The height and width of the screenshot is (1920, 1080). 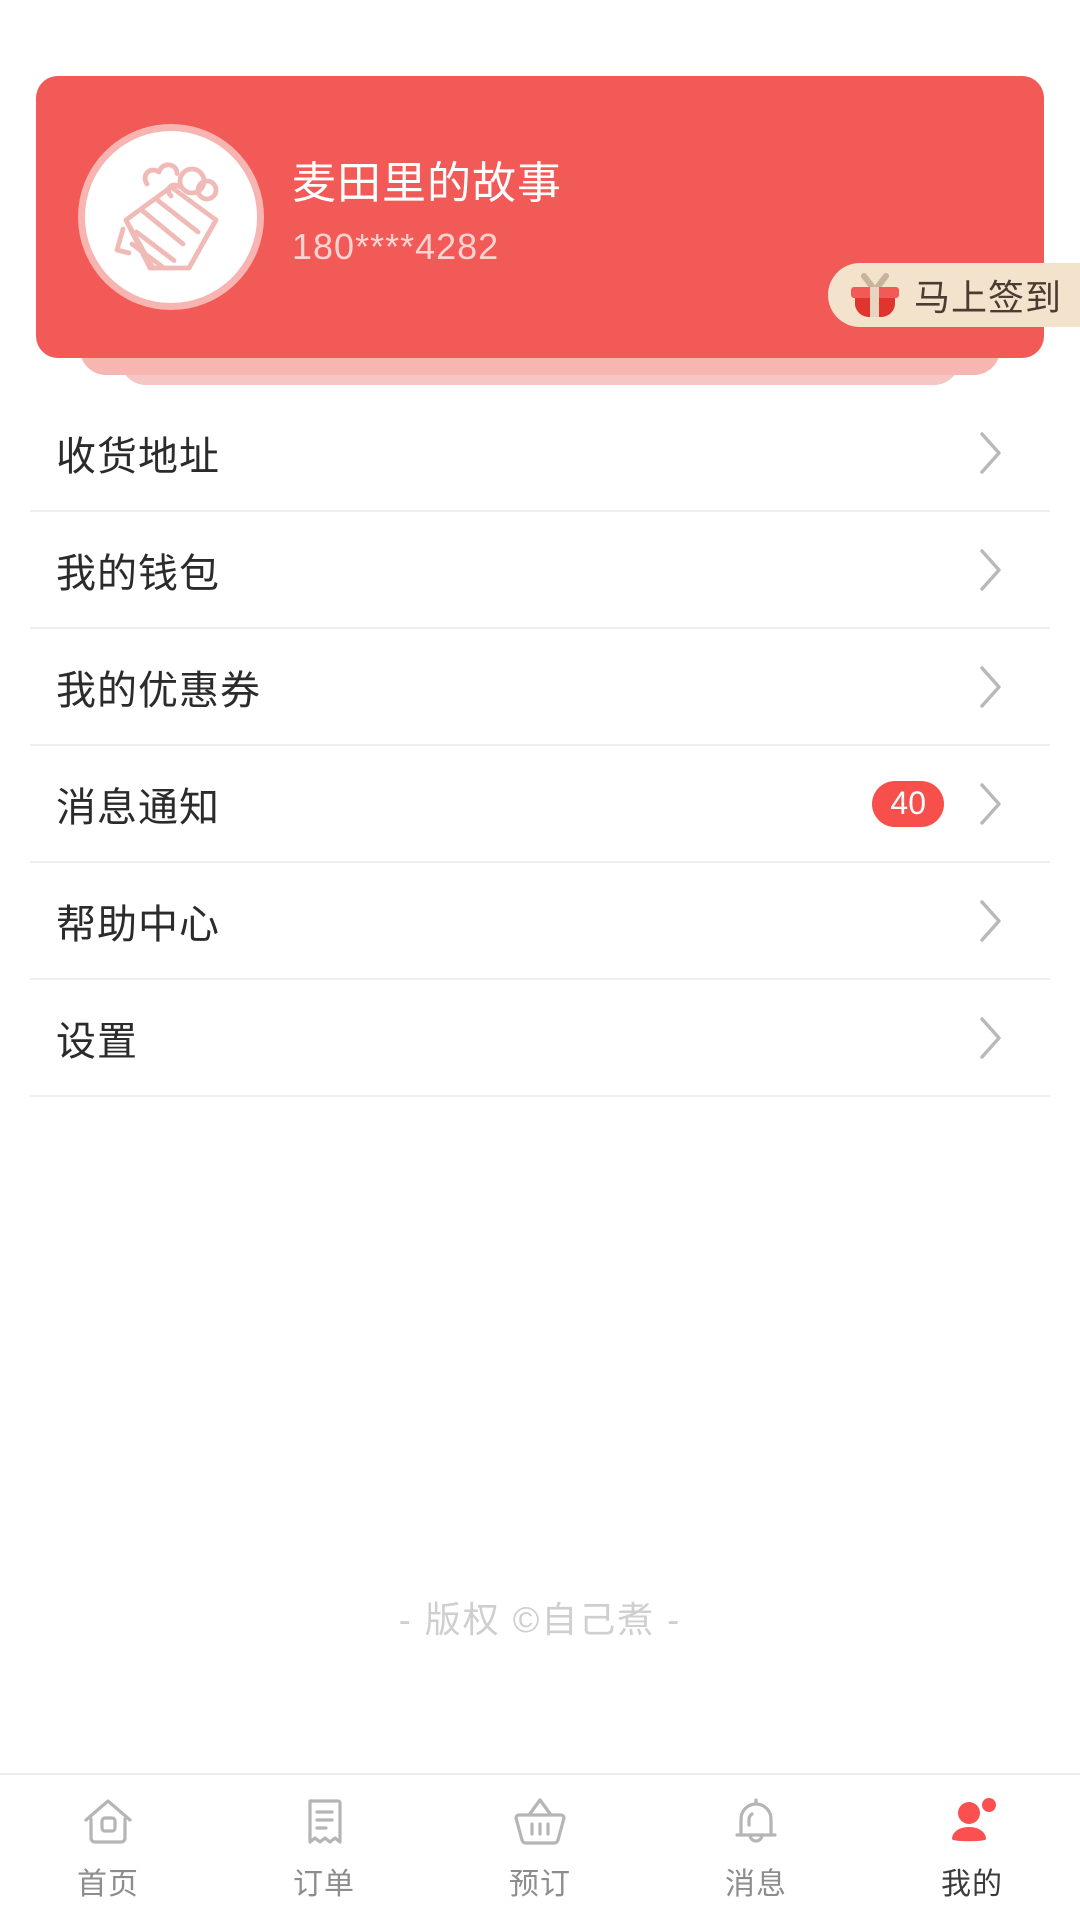 I want to click on user-meta: 麦田里的故事 180****4282, so click(x=427, y=212).